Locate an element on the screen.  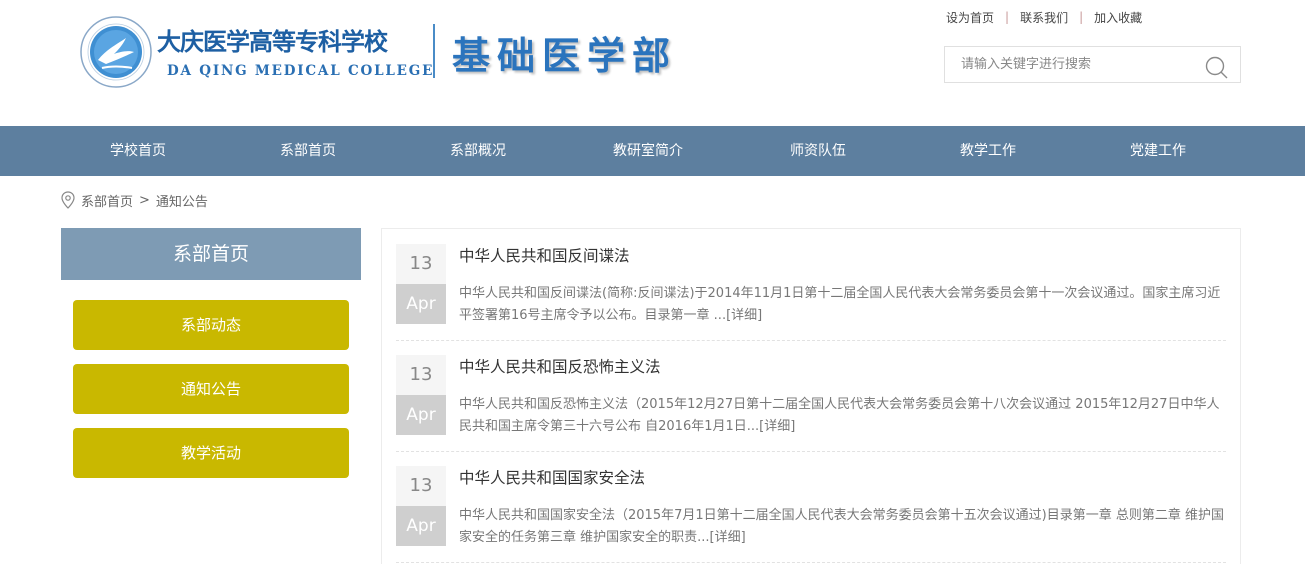
location-pin-icon is located at coordinates (68, 200).